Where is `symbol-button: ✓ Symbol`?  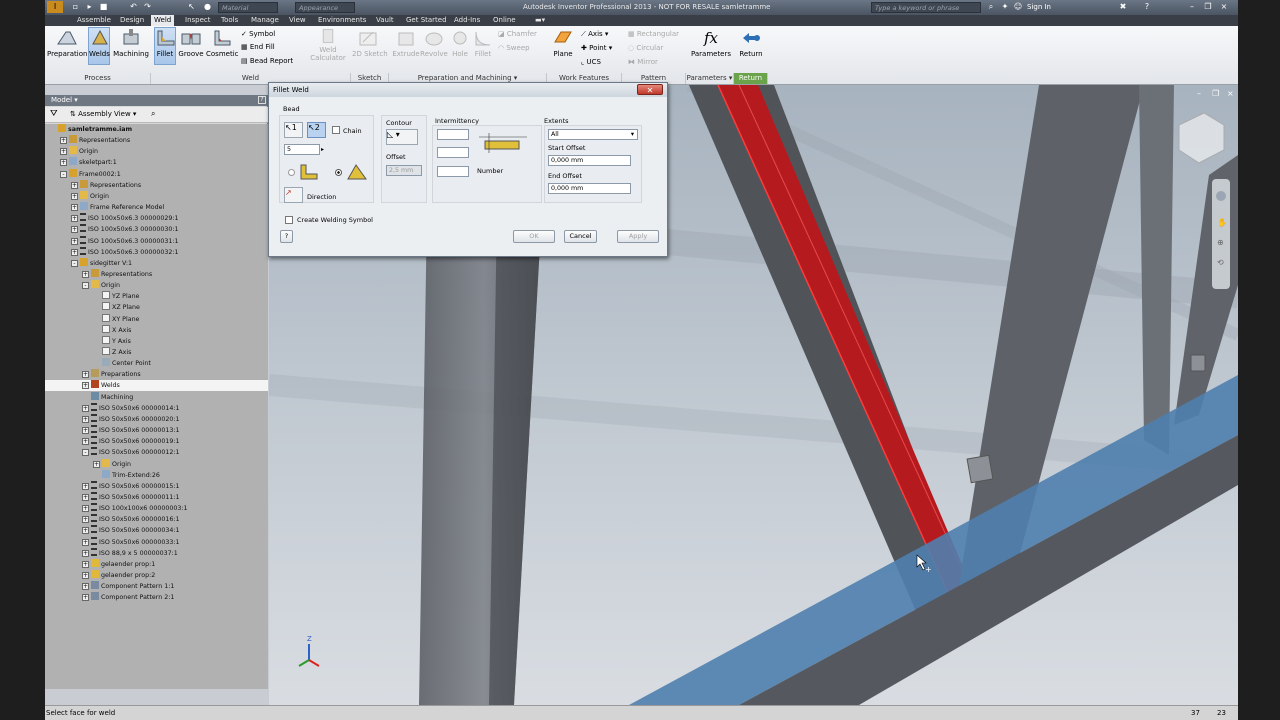
symbol-button: ✓ Symbol is located at coordinates (258, 34).